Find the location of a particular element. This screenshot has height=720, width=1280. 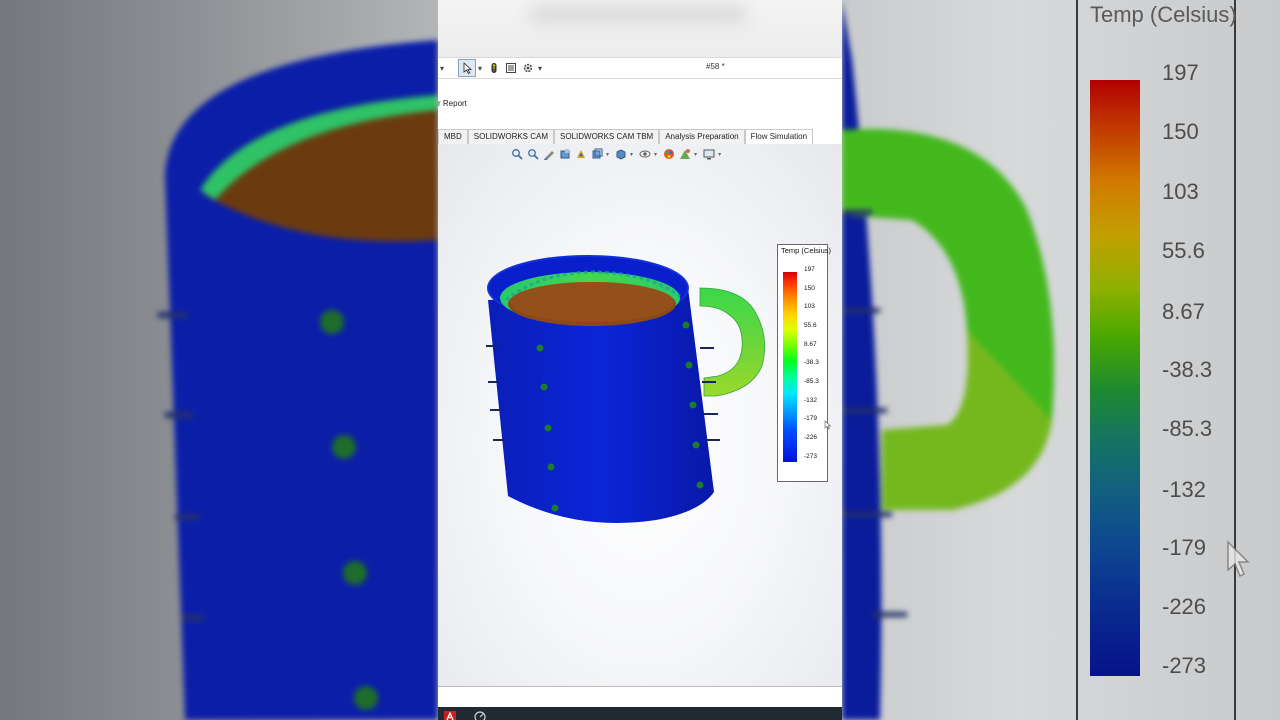

mug-3d-model is located at coordinates (628, 394).